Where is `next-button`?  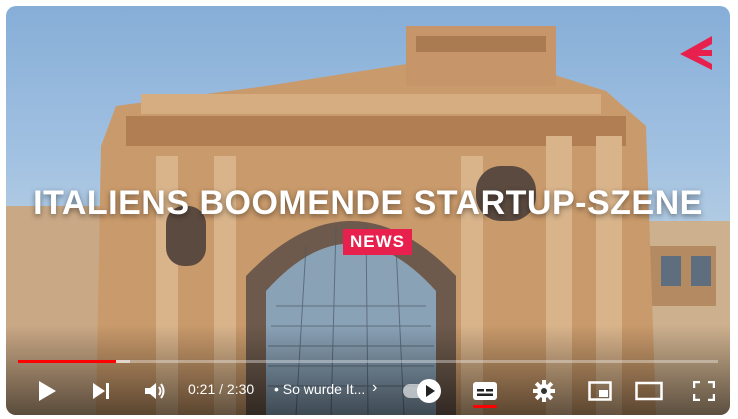 next-button is located at coordinates (101, 391).